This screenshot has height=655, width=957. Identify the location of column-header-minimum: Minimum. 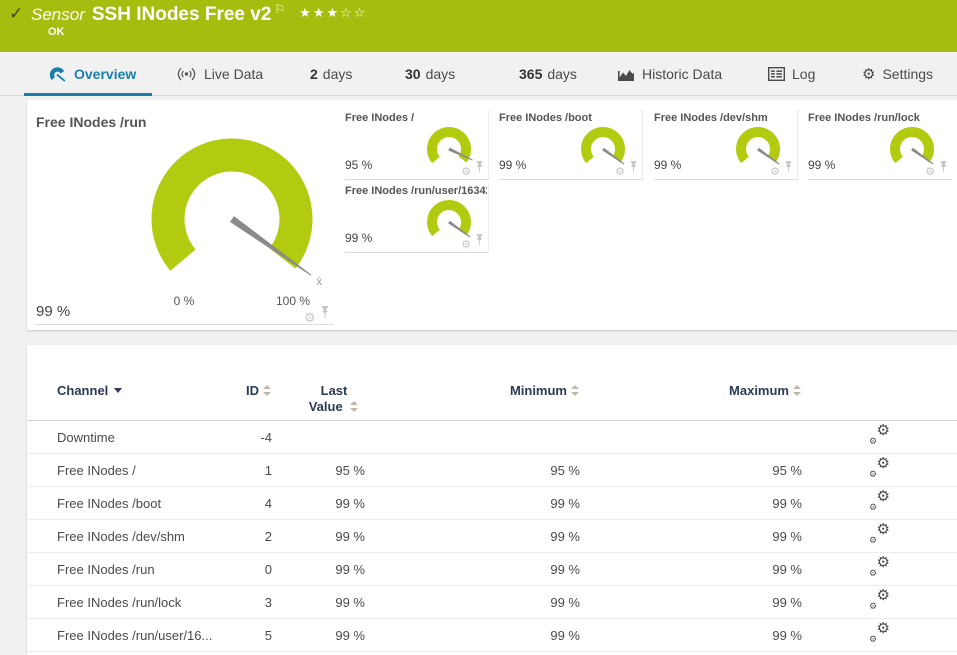
(472, 401).